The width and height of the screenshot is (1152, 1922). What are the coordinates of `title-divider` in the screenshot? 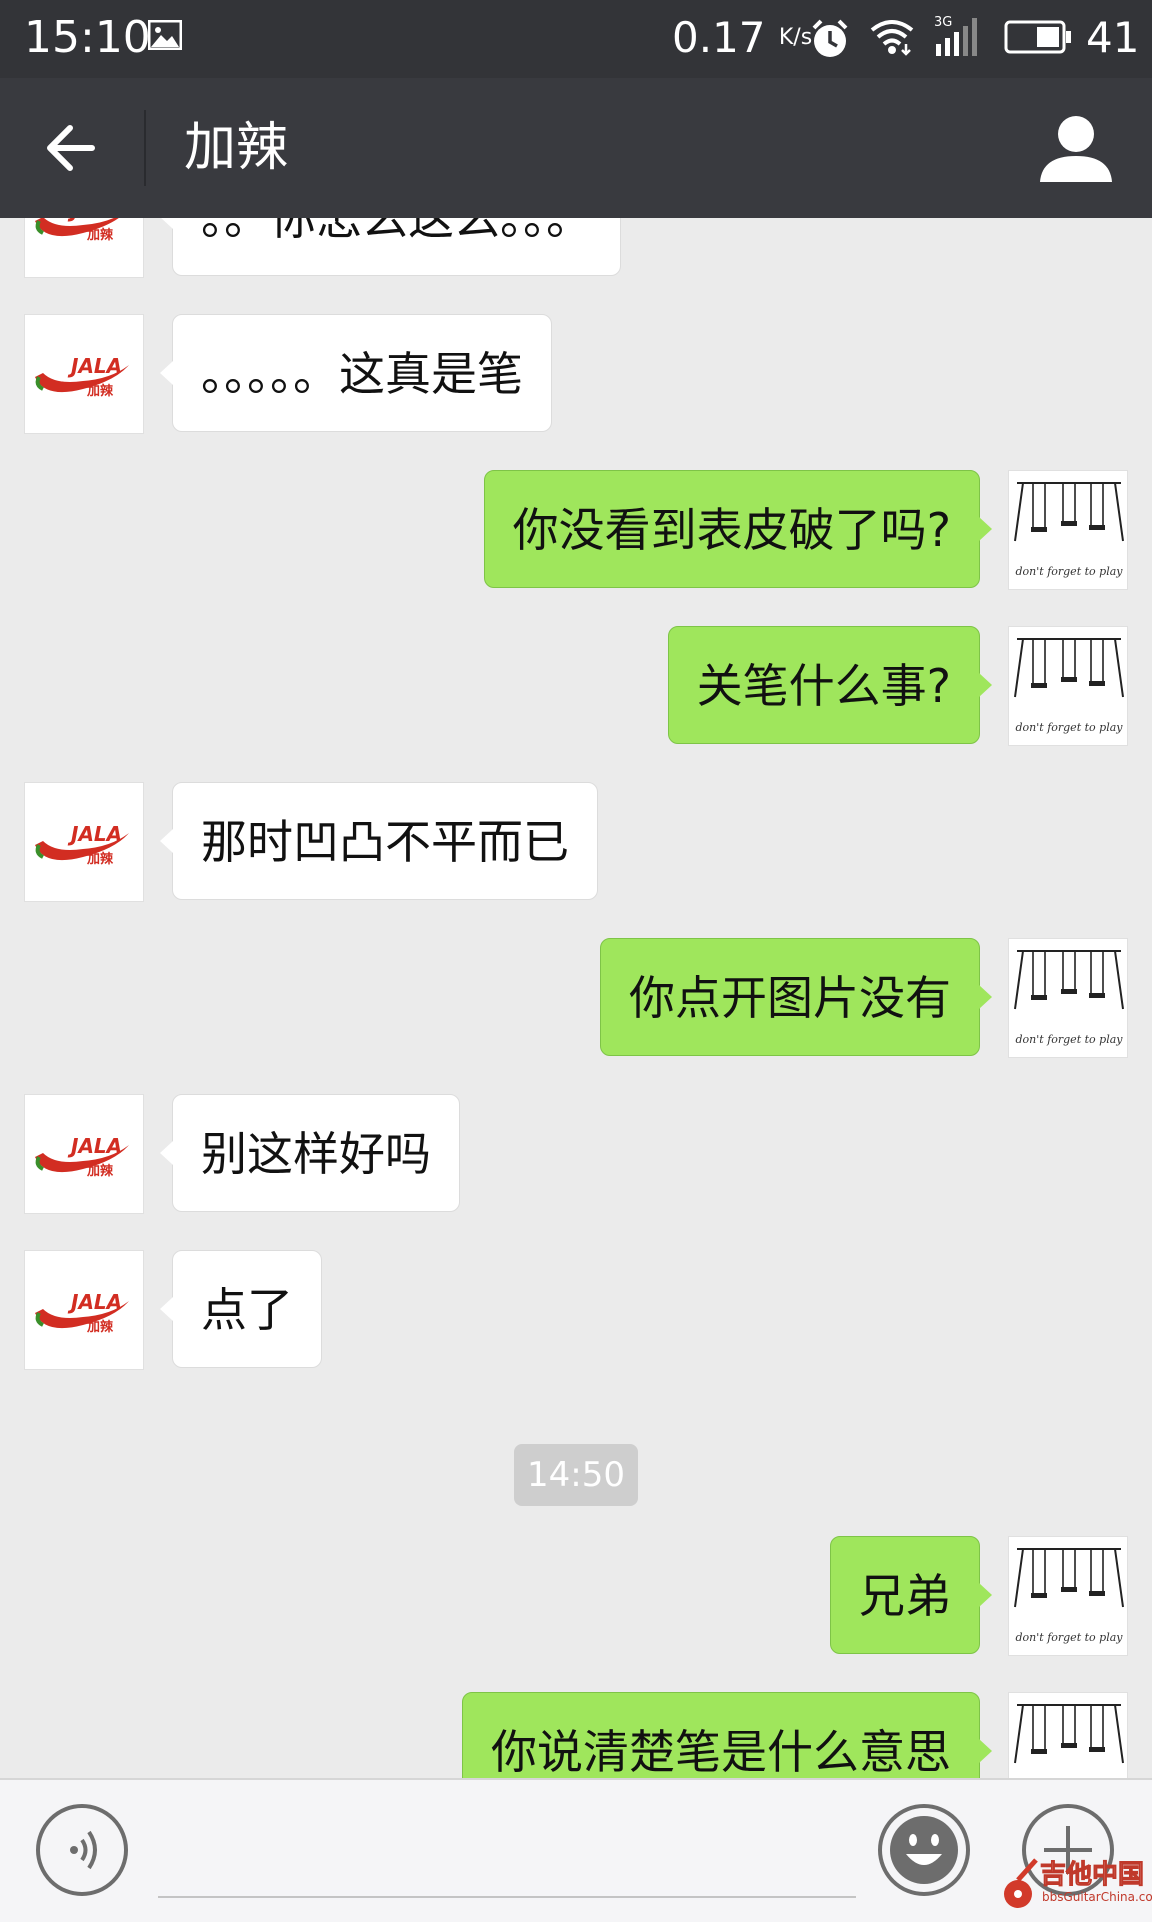 It's located at (145, 148).